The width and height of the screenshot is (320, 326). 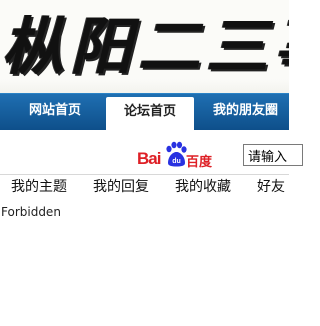 What do you see at coordinates (273, 155) in the screenshot?
I see `search-input` at bounding box center [273, 155].